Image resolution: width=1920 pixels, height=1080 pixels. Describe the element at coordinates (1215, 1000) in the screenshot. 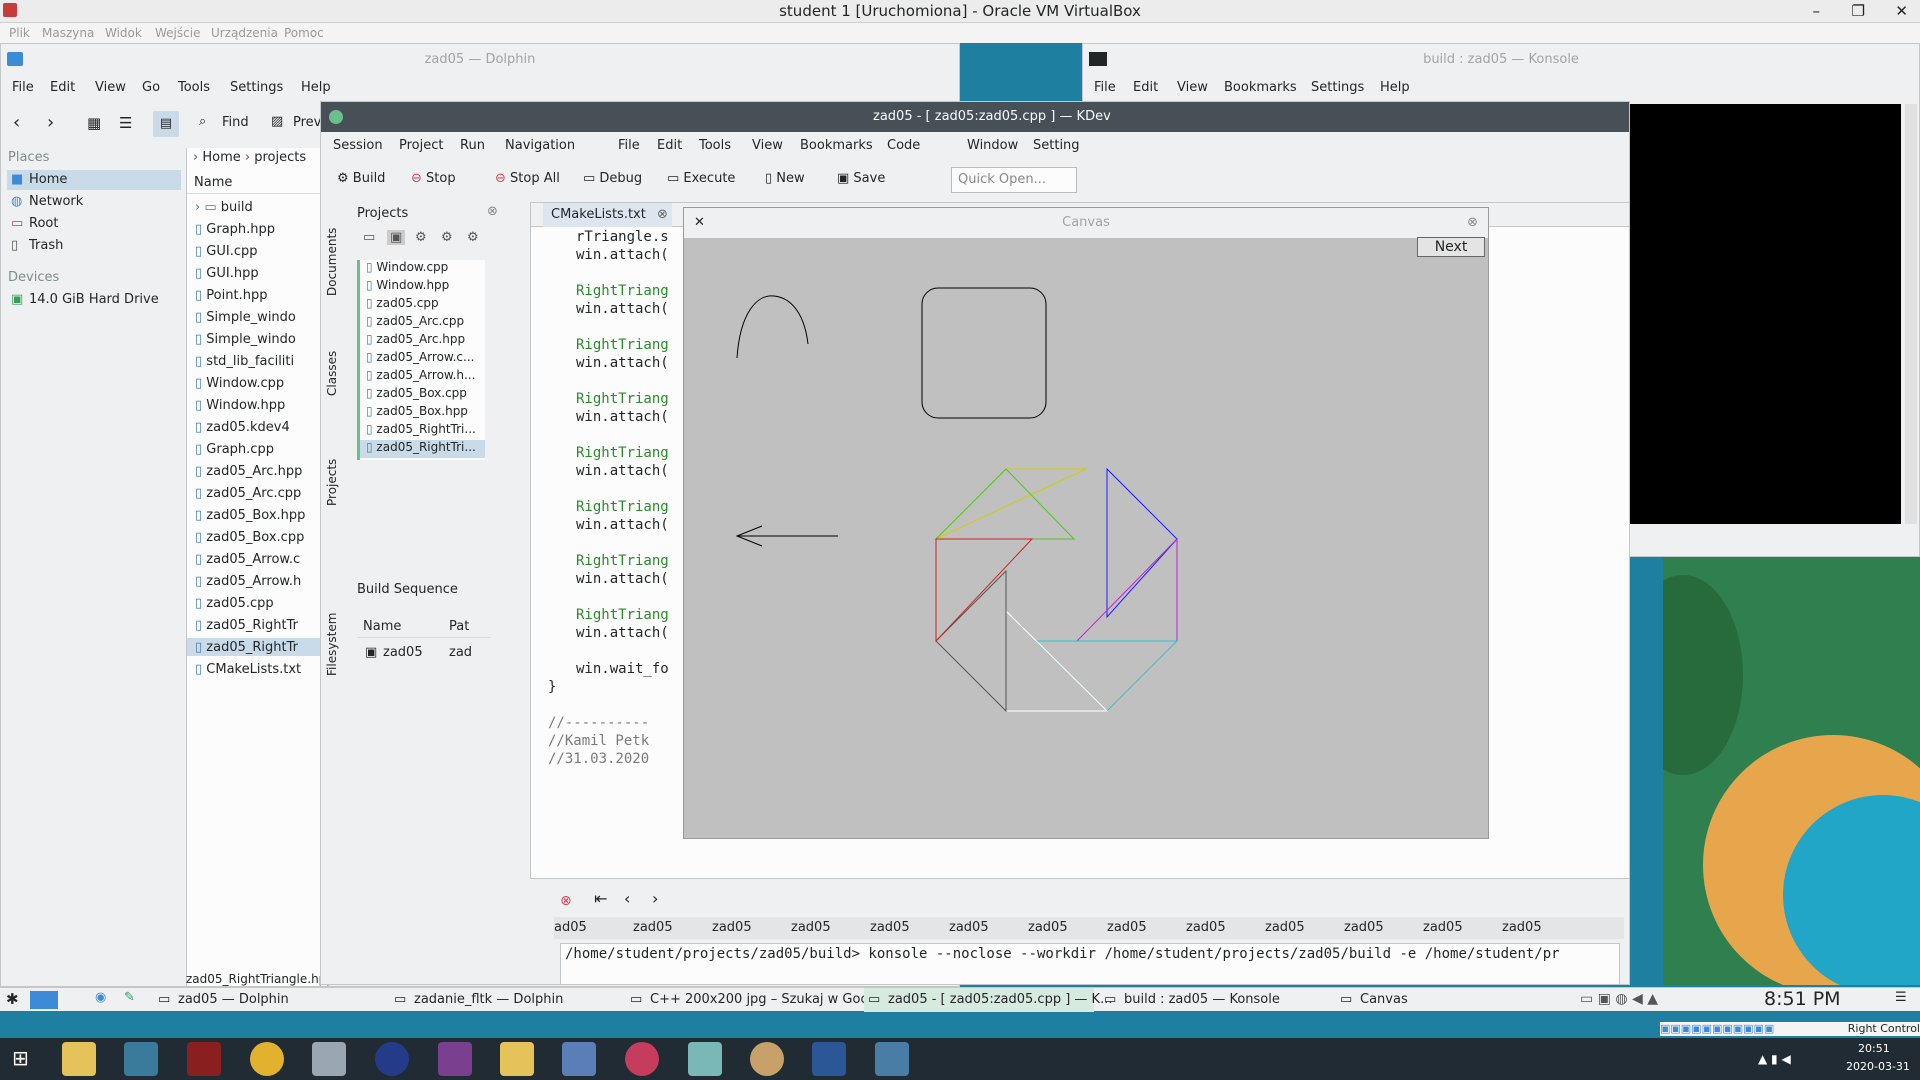

I see `task-item: ▭ build : zad05 — Konsole` at that location.